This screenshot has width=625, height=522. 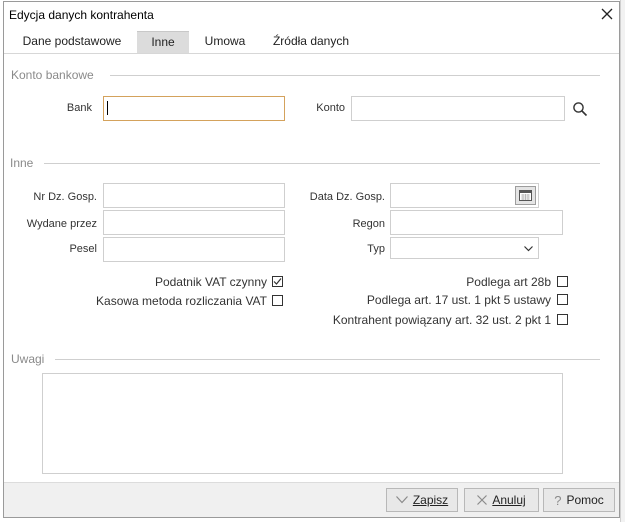 I want to click on konto-label: Konto, so click(x=330, y=108).